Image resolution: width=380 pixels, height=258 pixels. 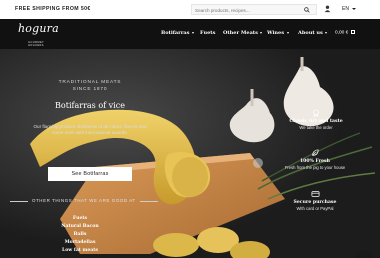 I want to click on good-at-link-balls: Balls, so click(x=80, y=235).